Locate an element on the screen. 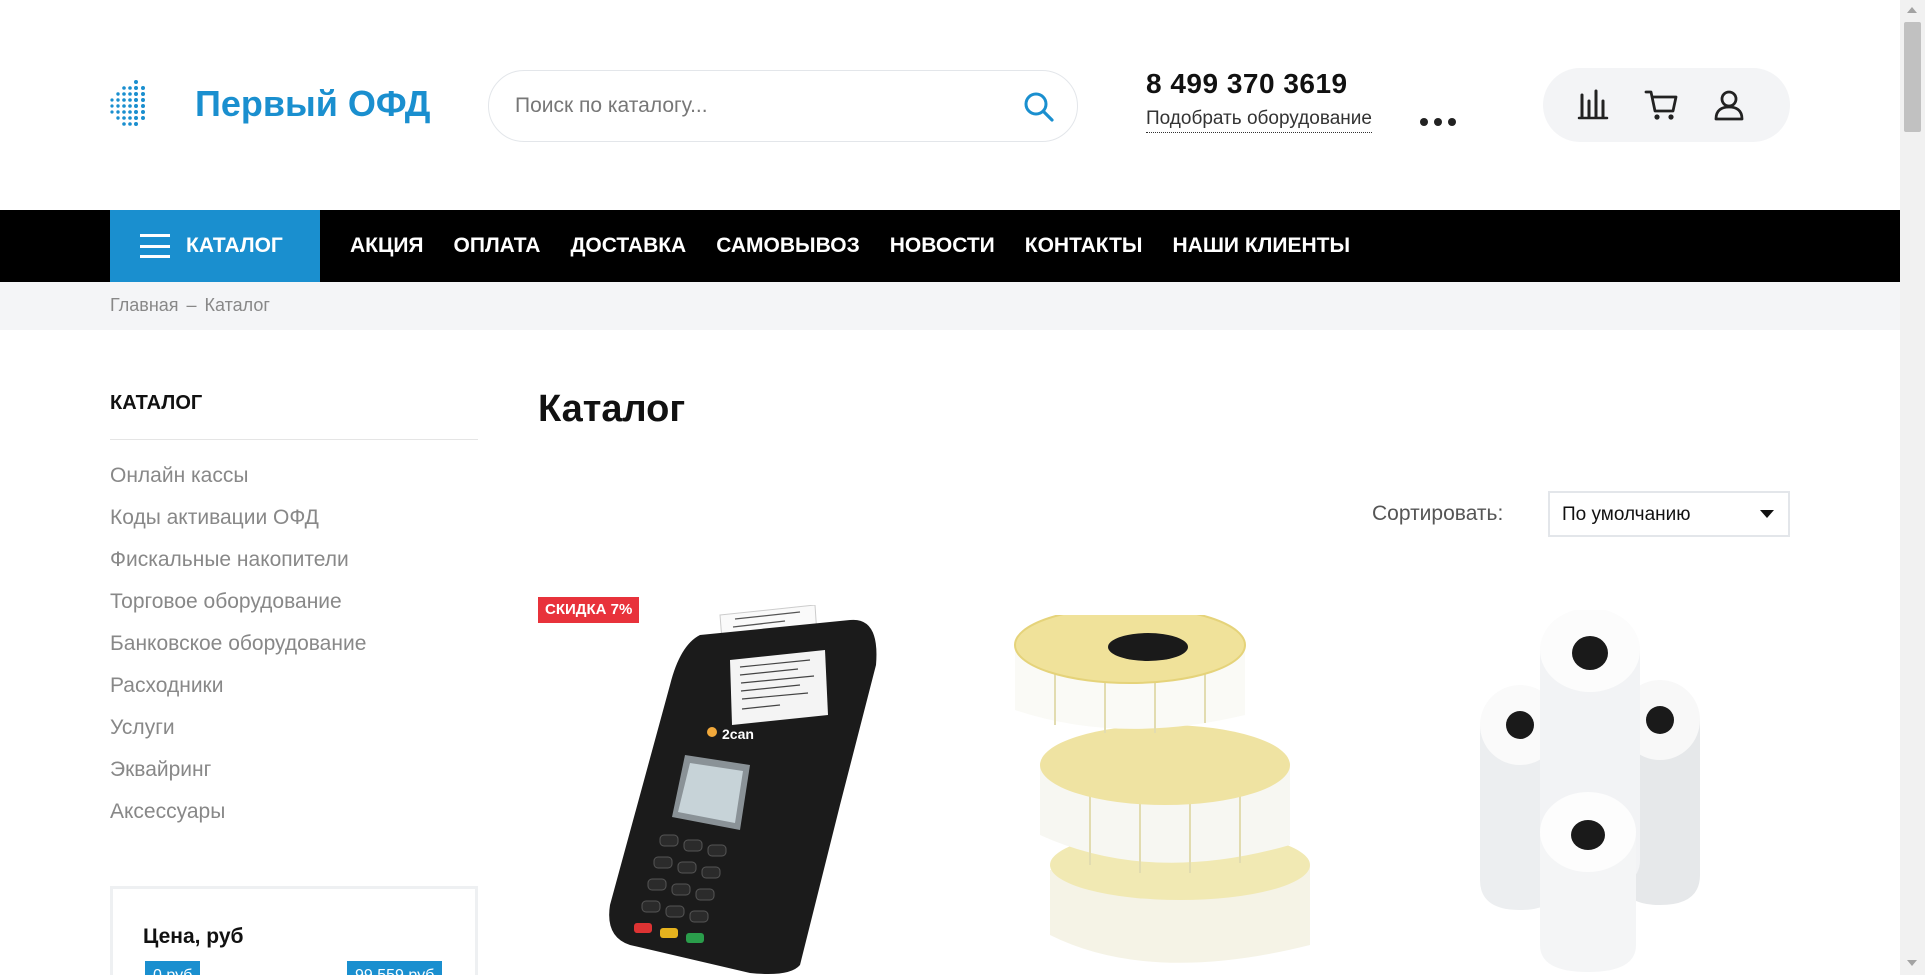 The image size is (1925, 975). nav-item-payment: ОПЛАТА is located at coordinates (497, 246).